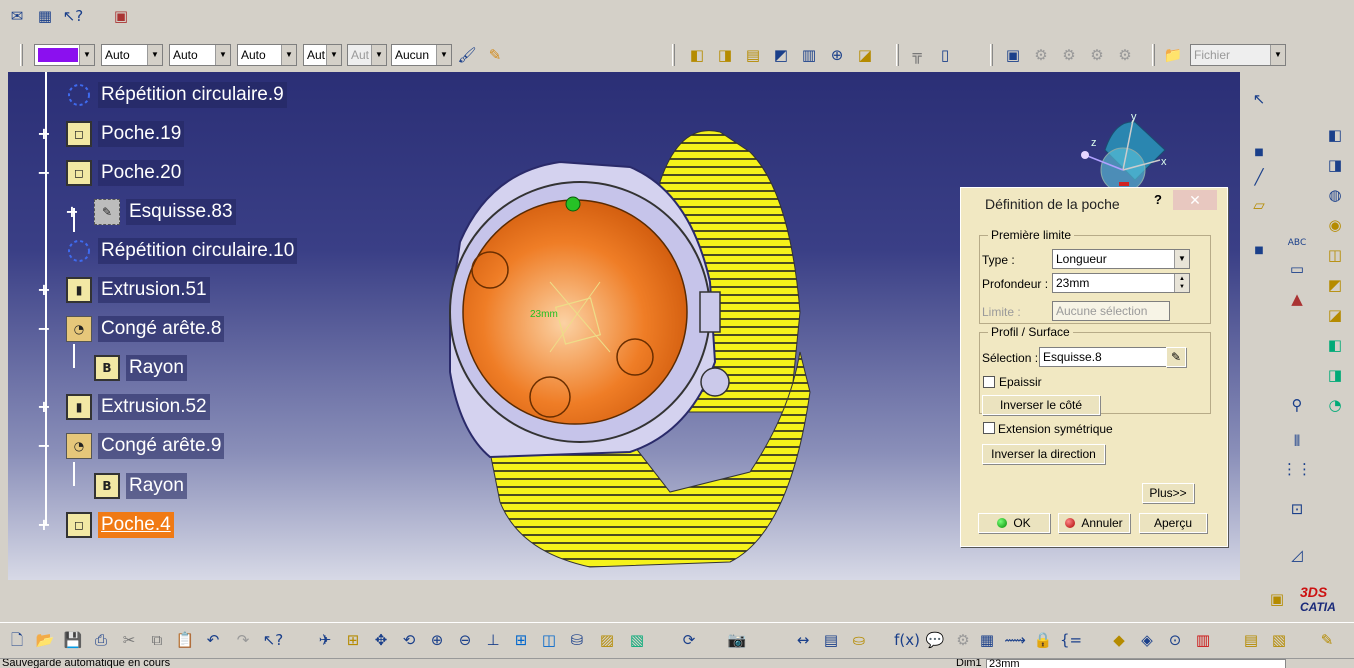 The width and height of the screenshot is (1354, 668). Describe the element at coordinates (1043, 454) in the screenshot. I see `reverse-direction-button: Inverser la direction` at that location.